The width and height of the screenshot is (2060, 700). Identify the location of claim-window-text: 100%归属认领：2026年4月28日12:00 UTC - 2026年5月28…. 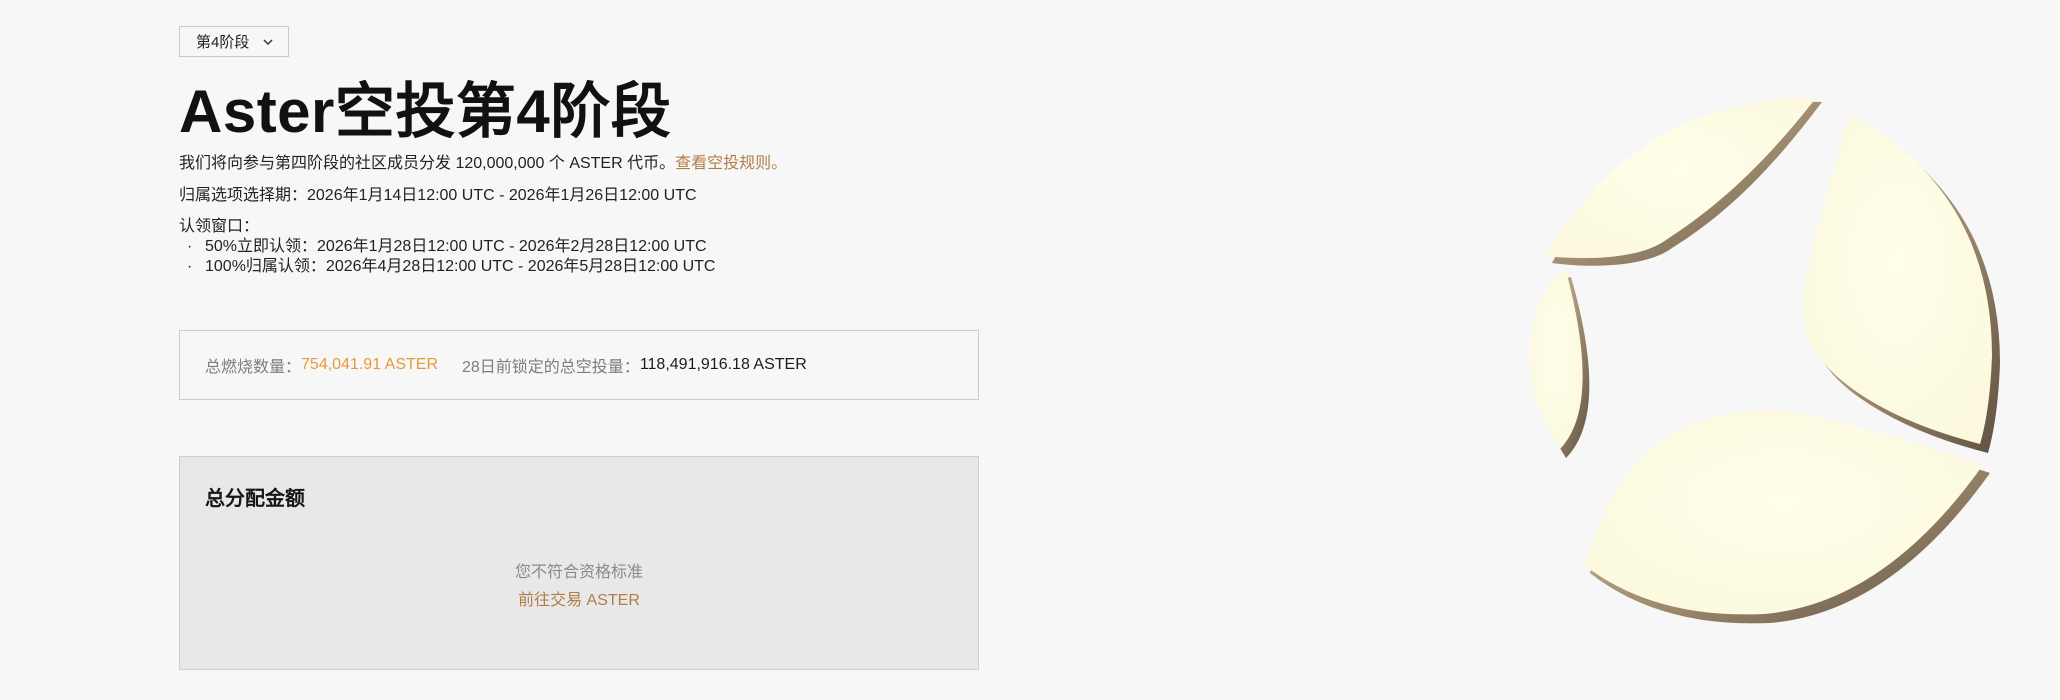
(460, 266).